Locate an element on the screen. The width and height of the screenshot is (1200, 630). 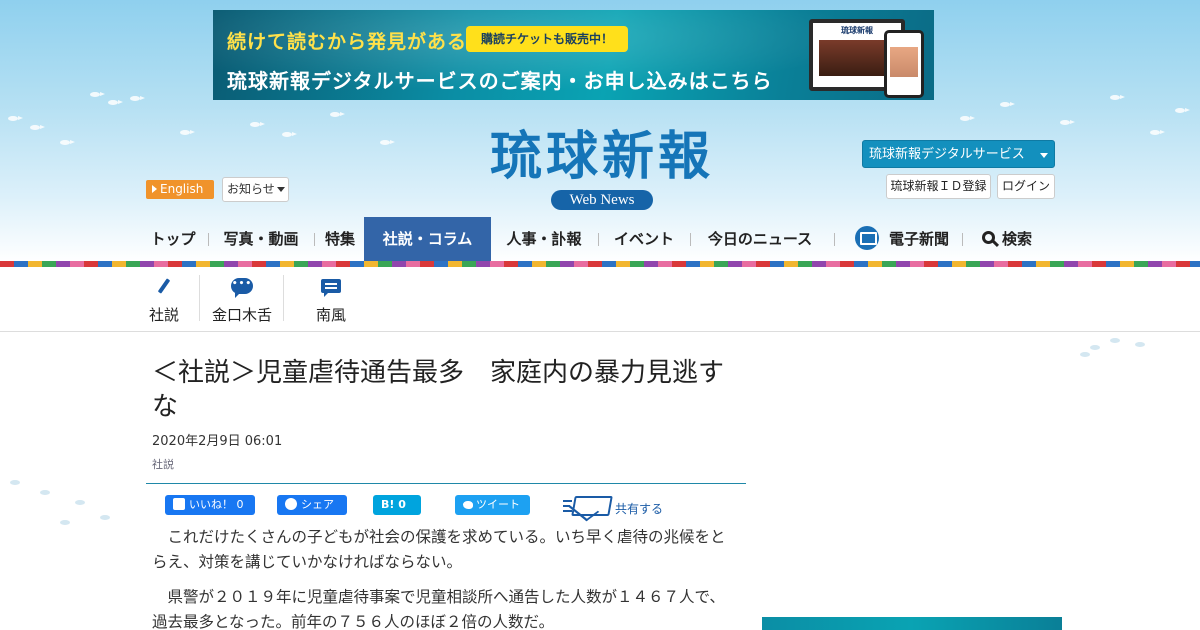
tweet-button: ツイート is located at coordinates (492, 505).